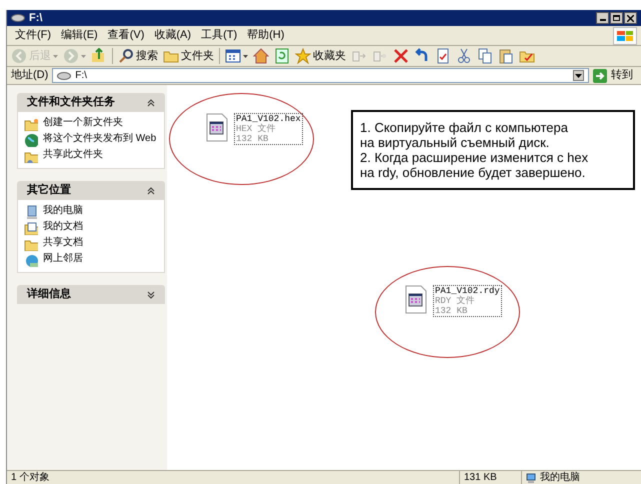 The width and height of the screenshot is (641, 484). I want to click on file-name: PA1_V102.hex, so click(268, 119).